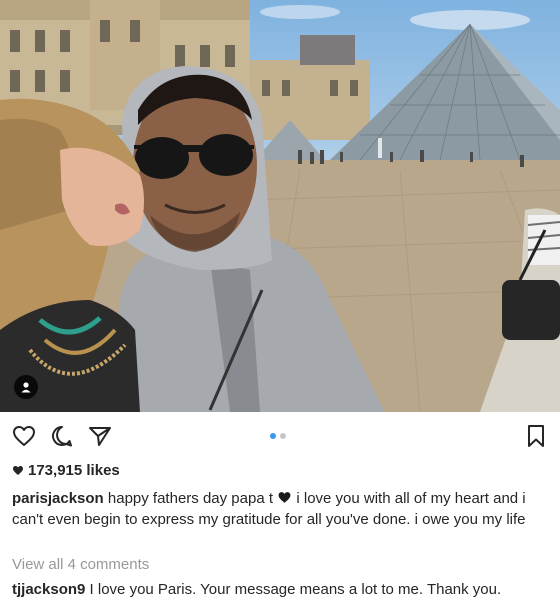 Image resolution: width=560 pixels, height=600 pixels. Describe the element at coordinates (536, 436) in the screenshot. I see `bookmark-icon` at that location.